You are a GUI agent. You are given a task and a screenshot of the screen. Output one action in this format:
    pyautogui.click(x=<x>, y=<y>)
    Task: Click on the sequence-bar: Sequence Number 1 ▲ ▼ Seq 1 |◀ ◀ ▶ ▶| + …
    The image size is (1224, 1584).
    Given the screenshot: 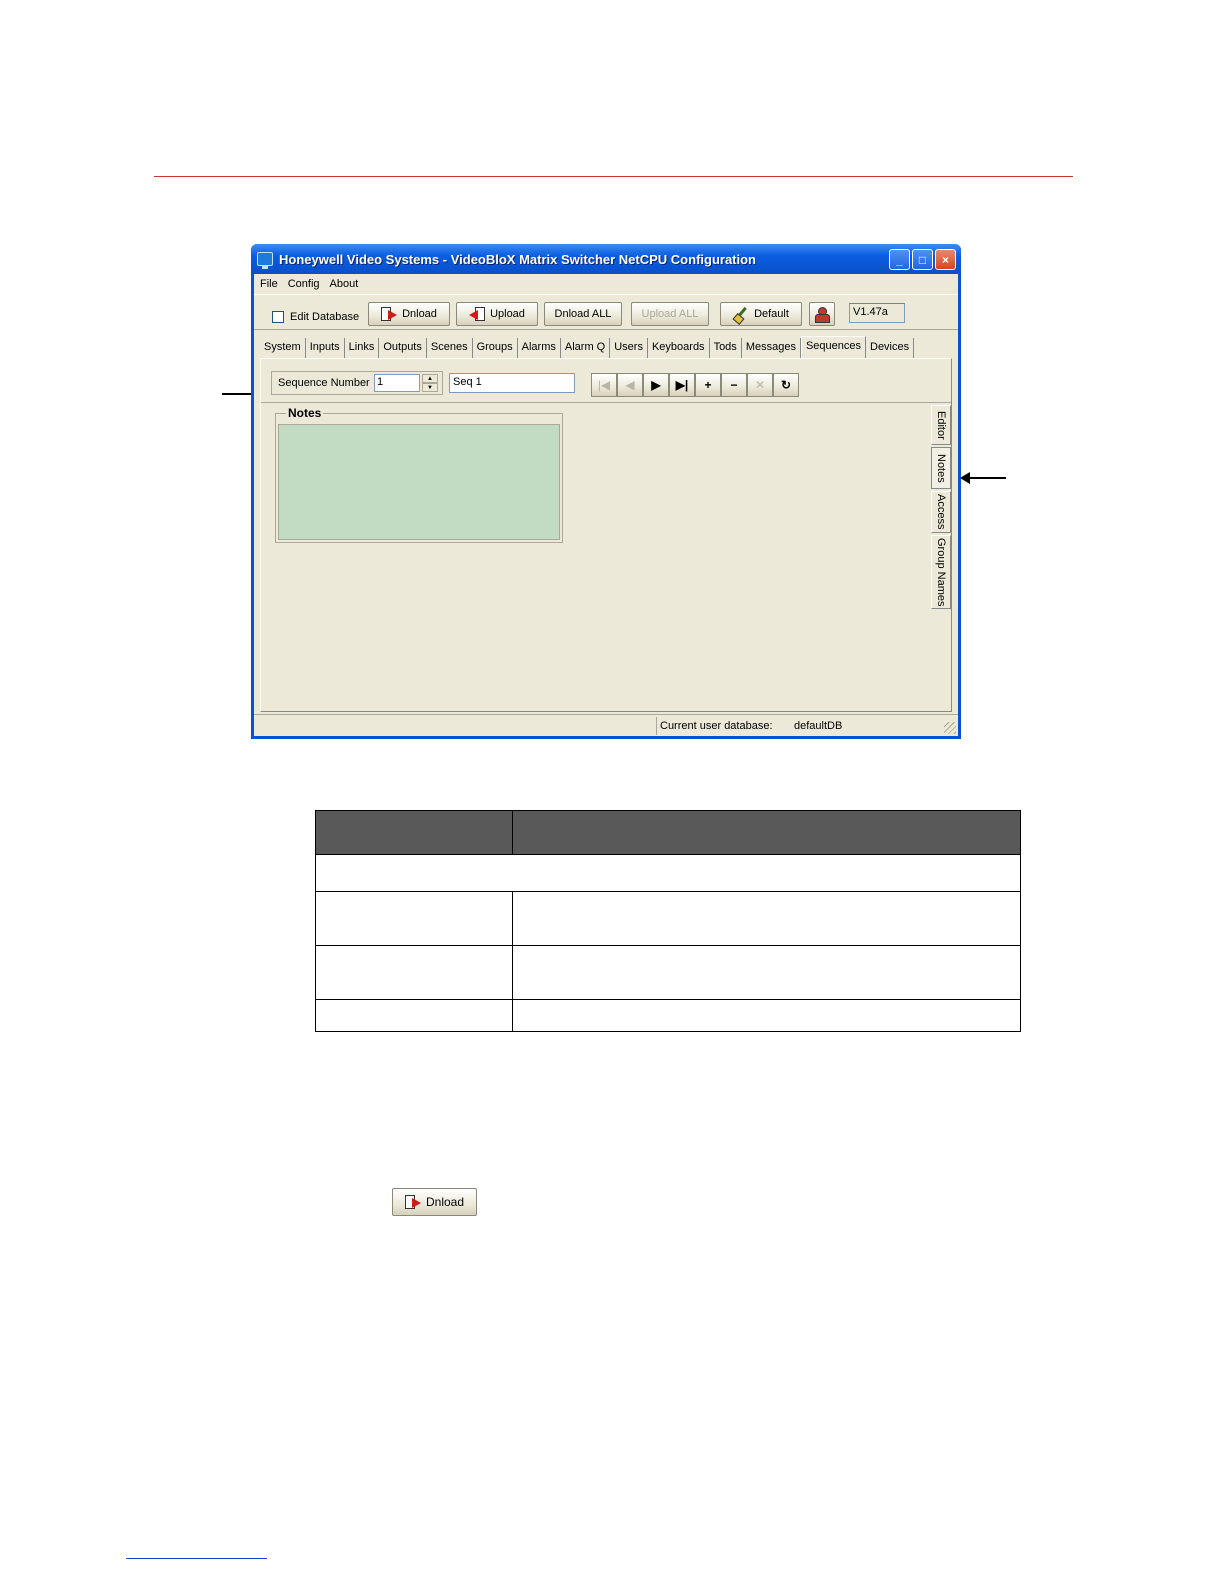 What is the action you would take?
    pyautogui.click(x=606, y=381)
    